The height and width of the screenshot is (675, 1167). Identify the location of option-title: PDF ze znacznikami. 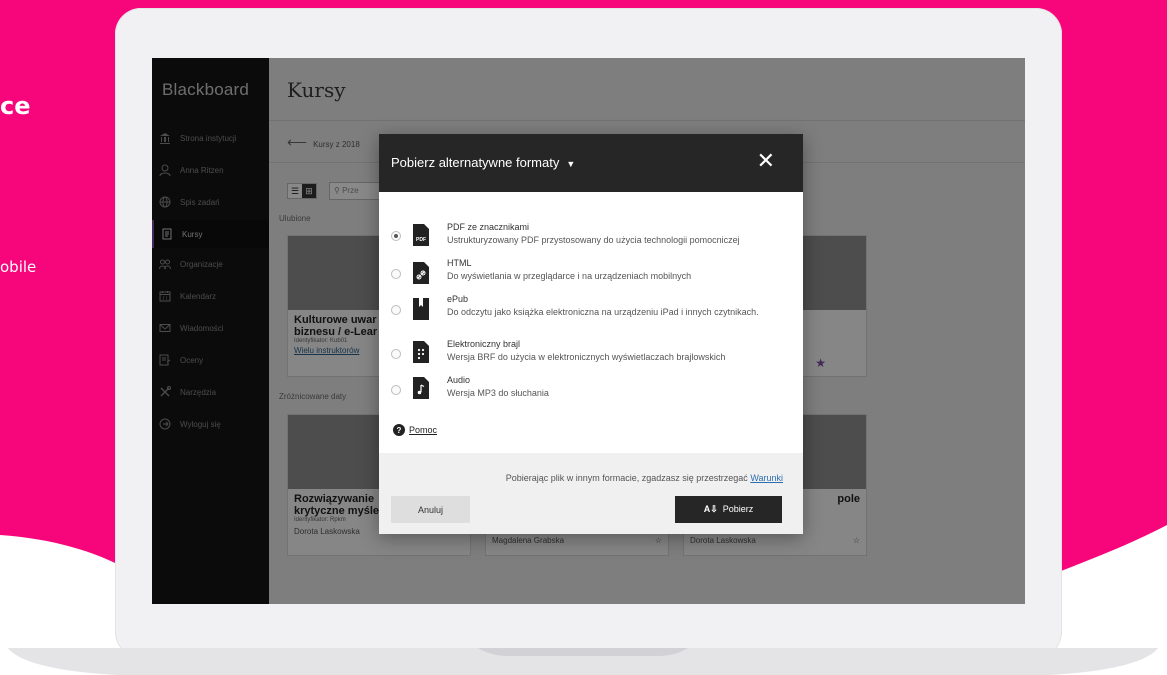
(488, 227).